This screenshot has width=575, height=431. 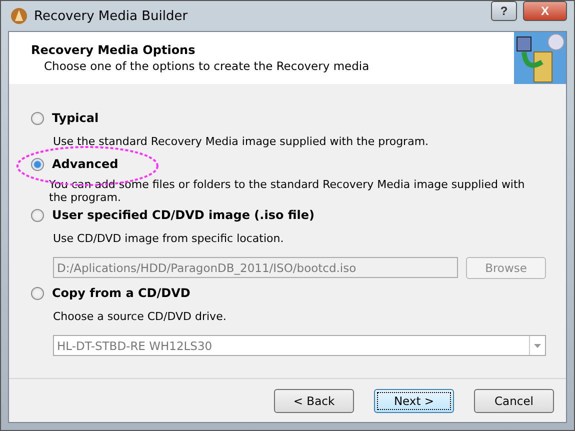 I want to click on option-label: Advanced, so click(x=85, y=164).